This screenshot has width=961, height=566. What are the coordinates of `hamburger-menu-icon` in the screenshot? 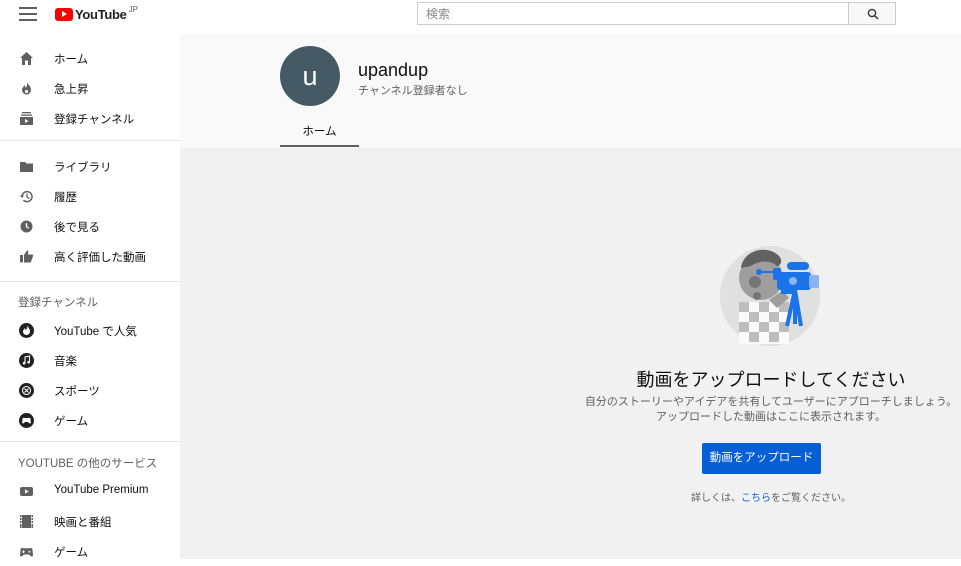 It's located at (28, 14).